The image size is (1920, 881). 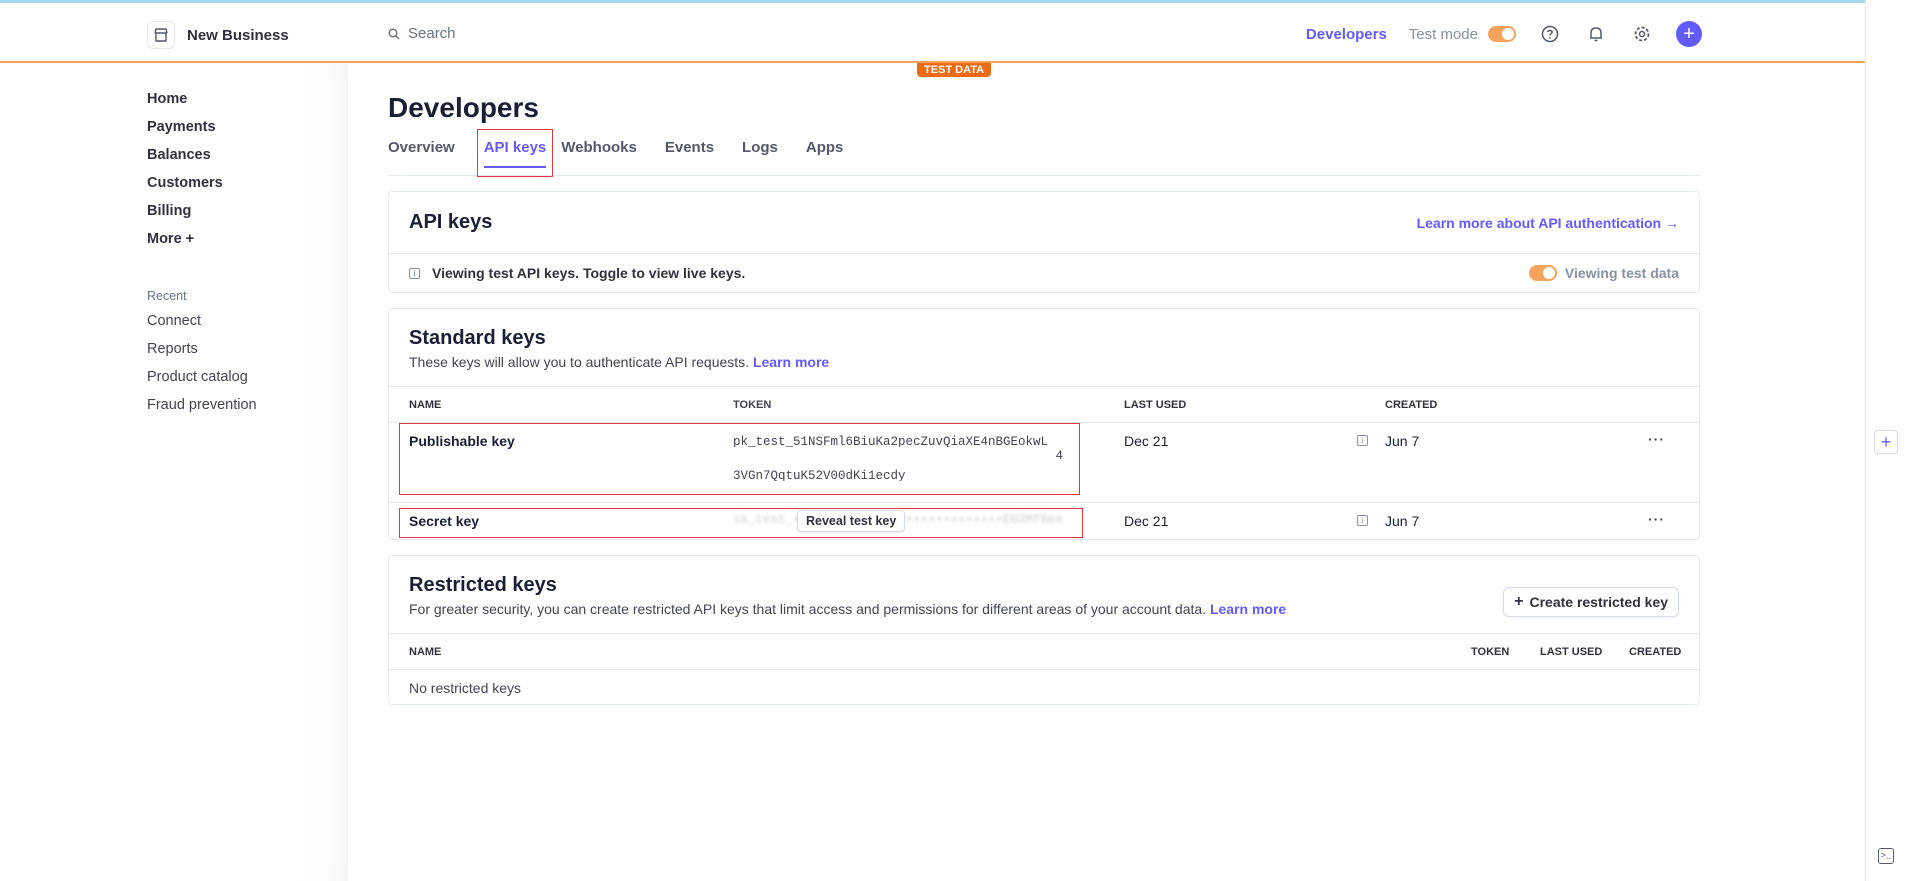 What do you see at coordinates (202, 352) in the screenshot?
I see `recent-item-reports: Reports` at bounding box center [202, 352].